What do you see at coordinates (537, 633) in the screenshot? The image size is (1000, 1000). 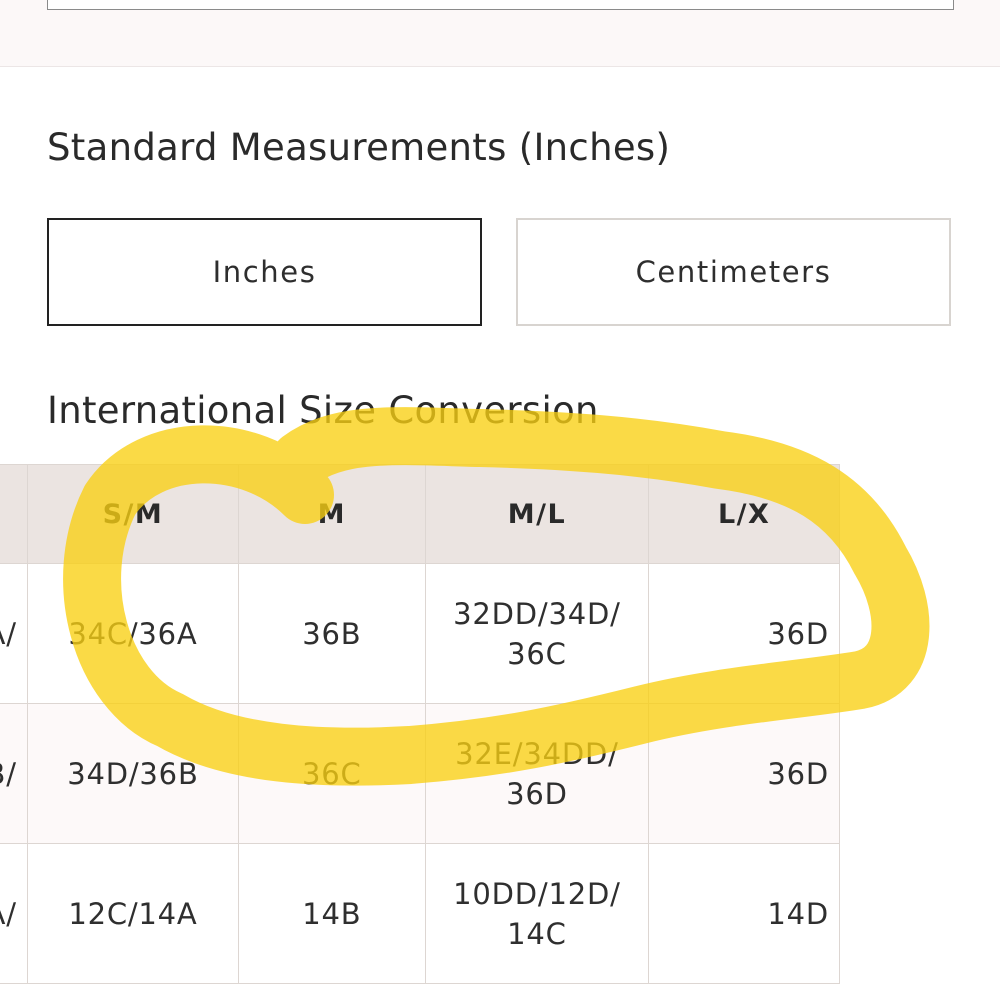 I see `table-cell: 32DD/34D/ 36C` at bounding box center [537, 633].